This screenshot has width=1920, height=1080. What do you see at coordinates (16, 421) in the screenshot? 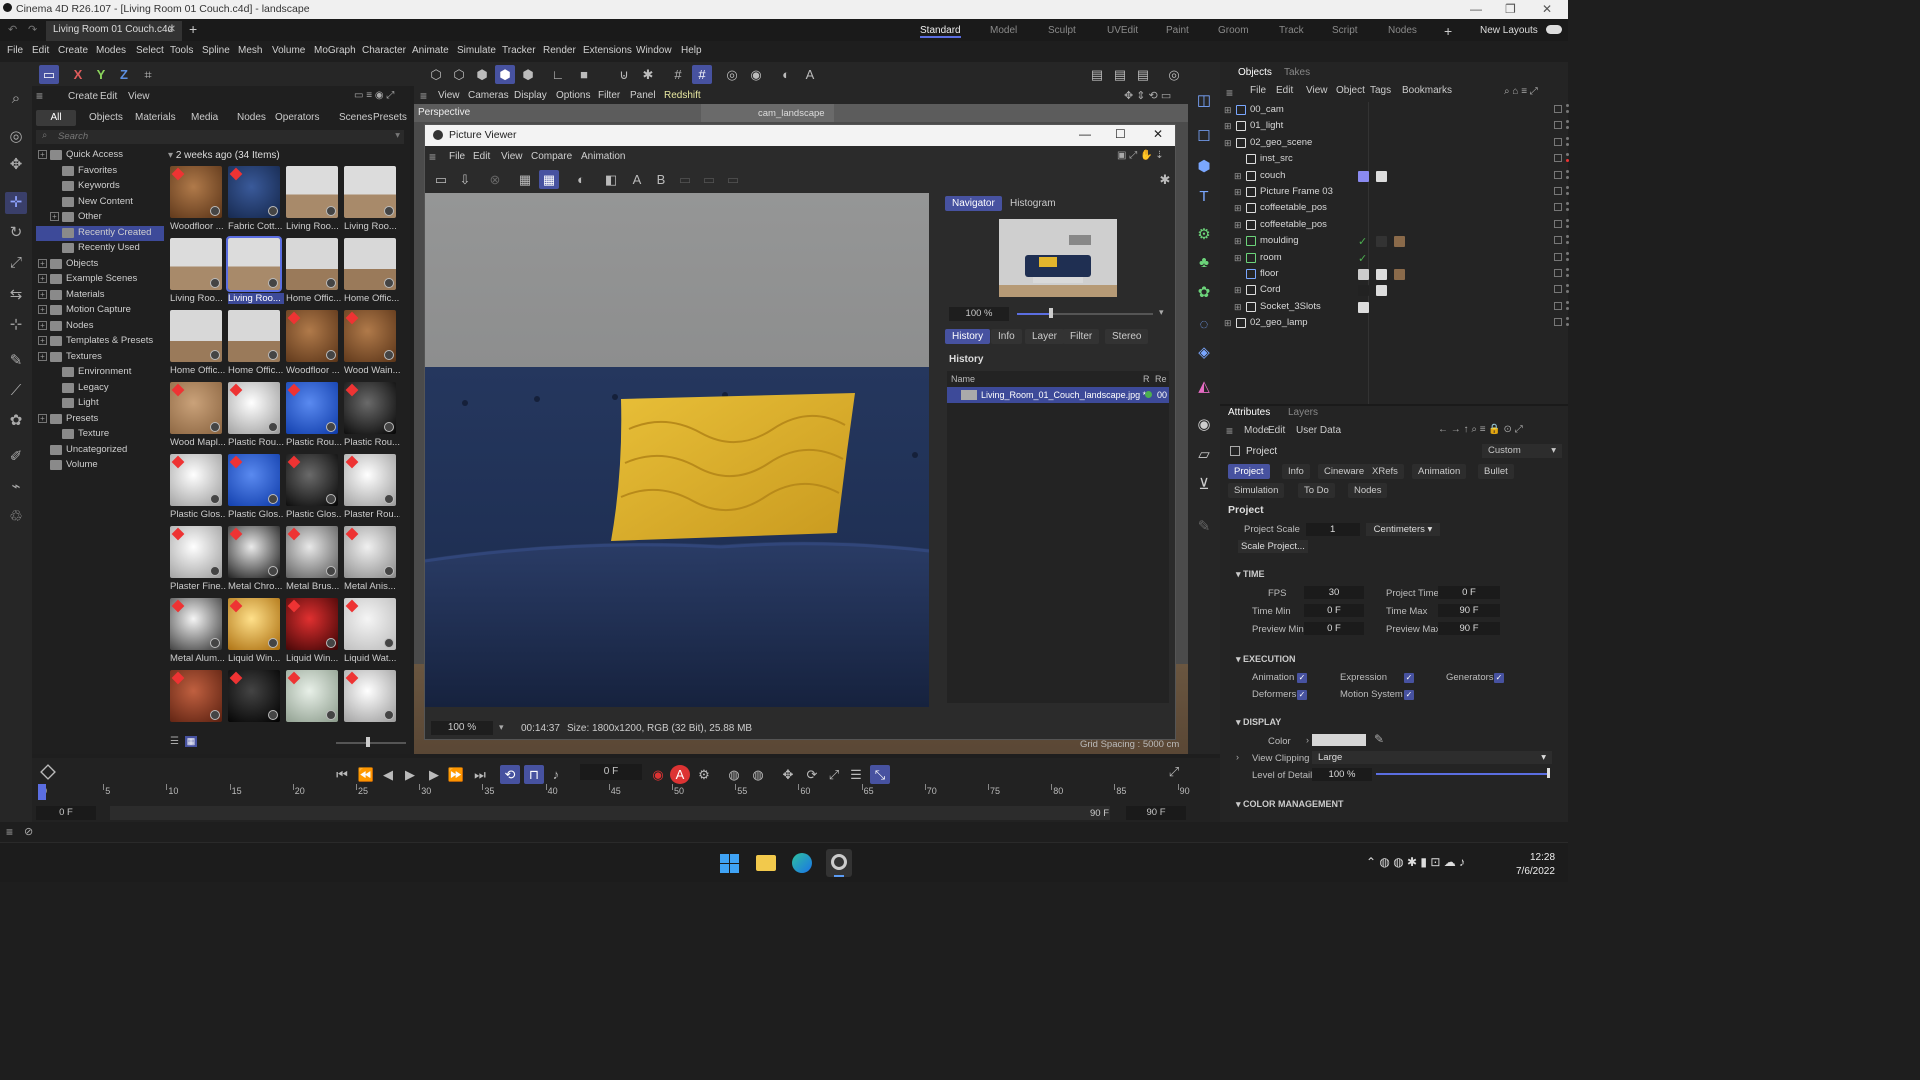
I see `paint-tool-icon: ✿` at bounding box center [16, 421].